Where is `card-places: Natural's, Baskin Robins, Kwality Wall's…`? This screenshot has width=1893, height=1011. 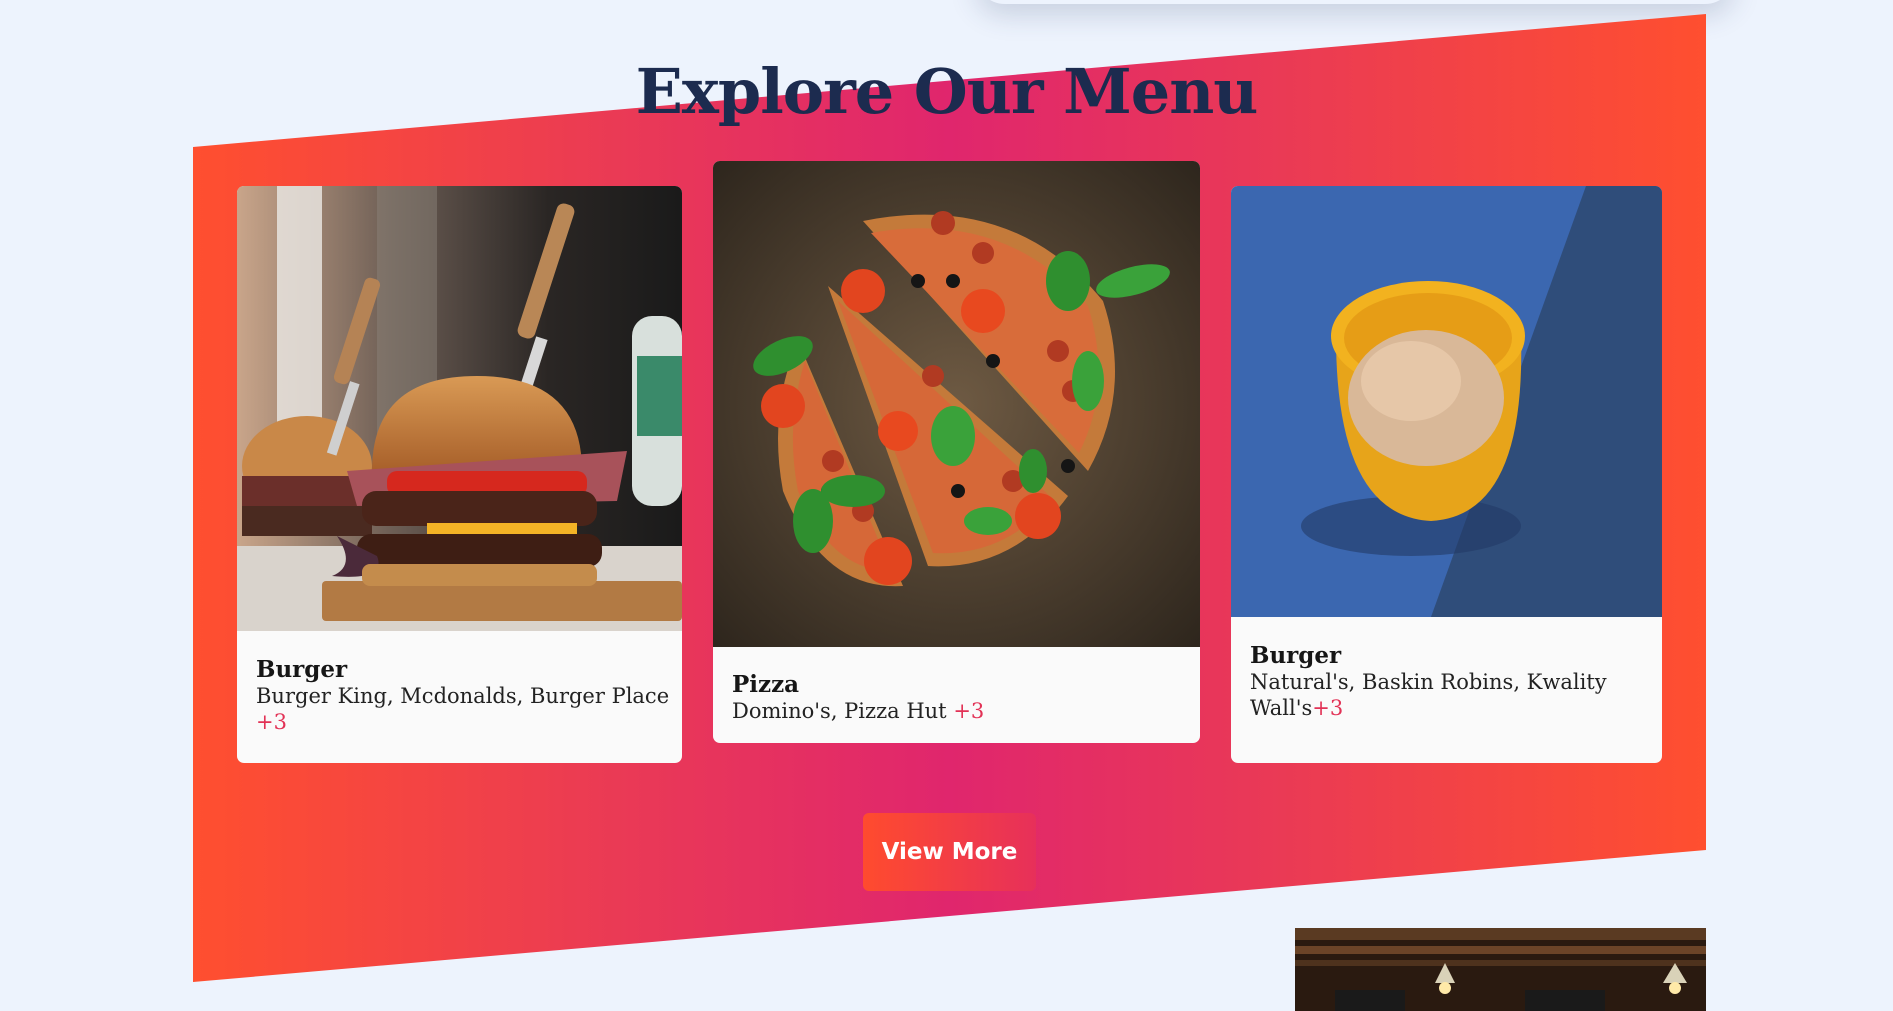
card-places: Natural's, Baskin Robins, Kwality Wall's… is located at coordinates (1449, 695).